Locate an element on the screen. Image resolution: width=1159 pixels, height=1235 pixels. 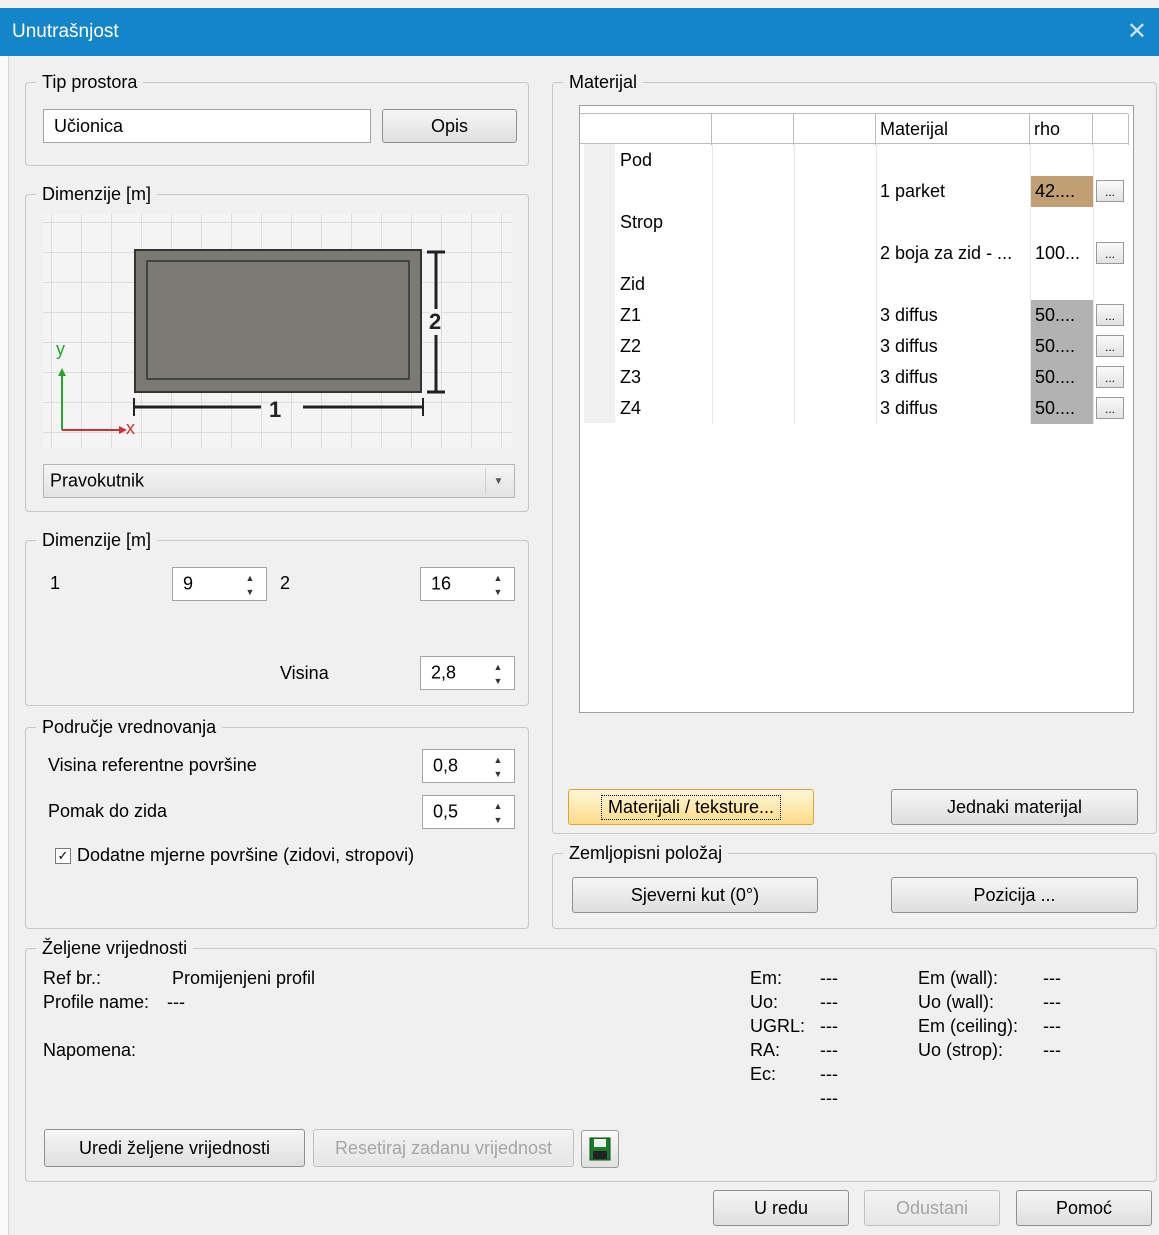
stat-label: UGRL: is located at coordinates (778, 1026).